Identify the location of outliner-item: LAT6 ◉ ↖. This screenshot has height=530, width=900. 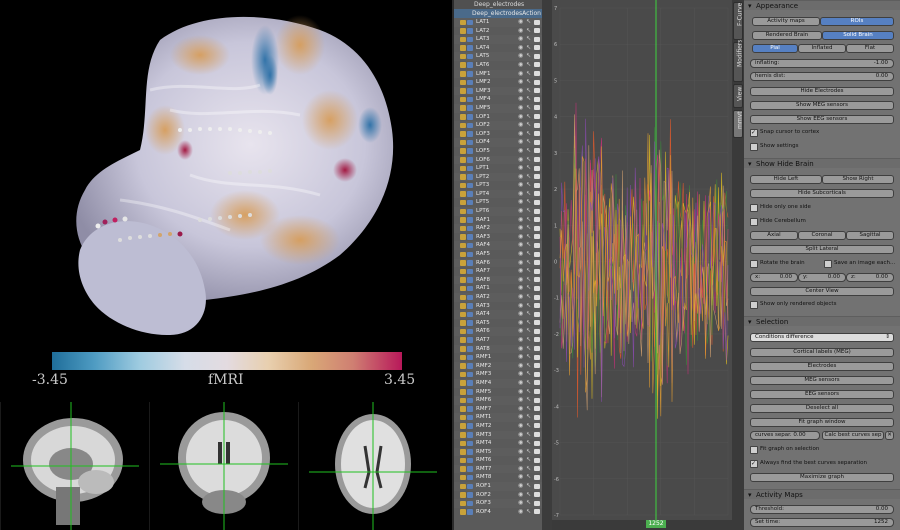
(498, 65).